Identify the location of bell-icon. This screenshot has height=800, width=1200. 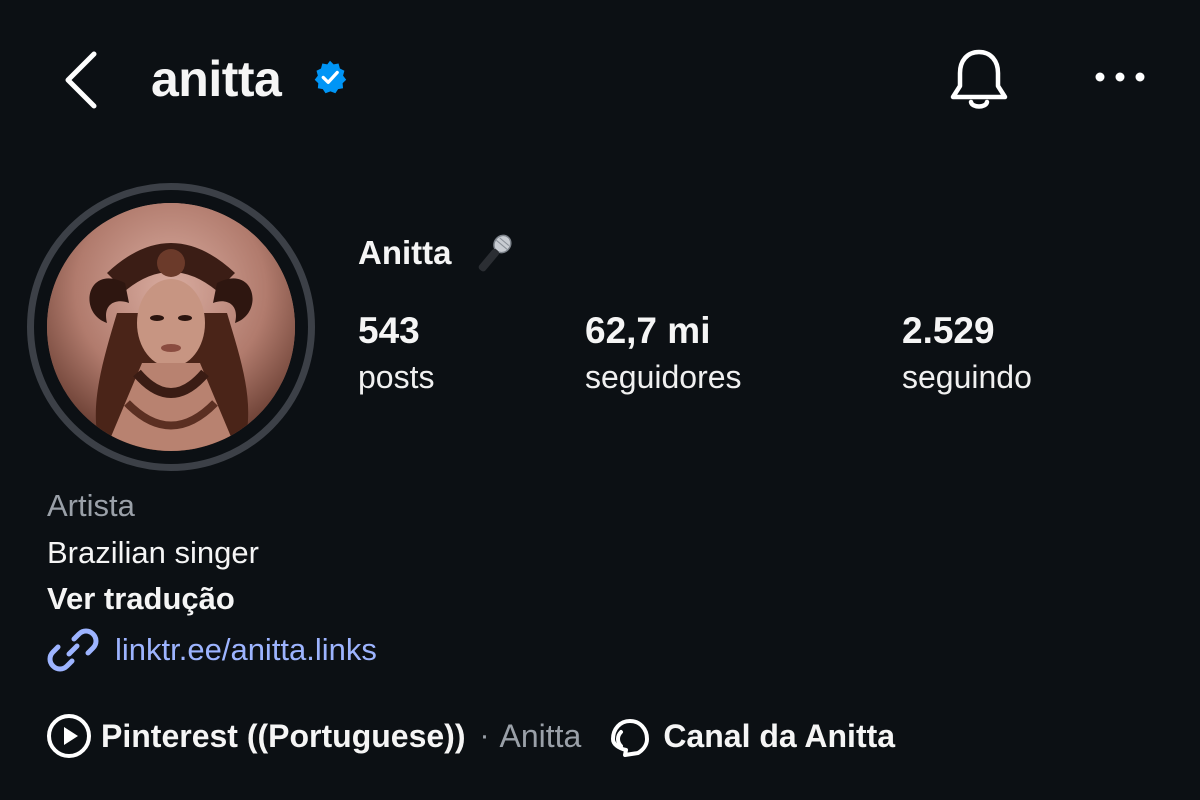
(979, 79).